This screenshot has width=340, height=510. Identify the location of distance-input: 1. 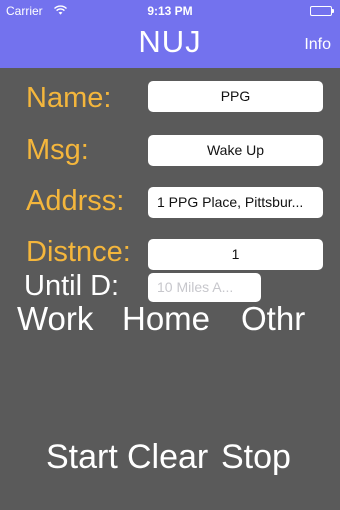
(235, 254).